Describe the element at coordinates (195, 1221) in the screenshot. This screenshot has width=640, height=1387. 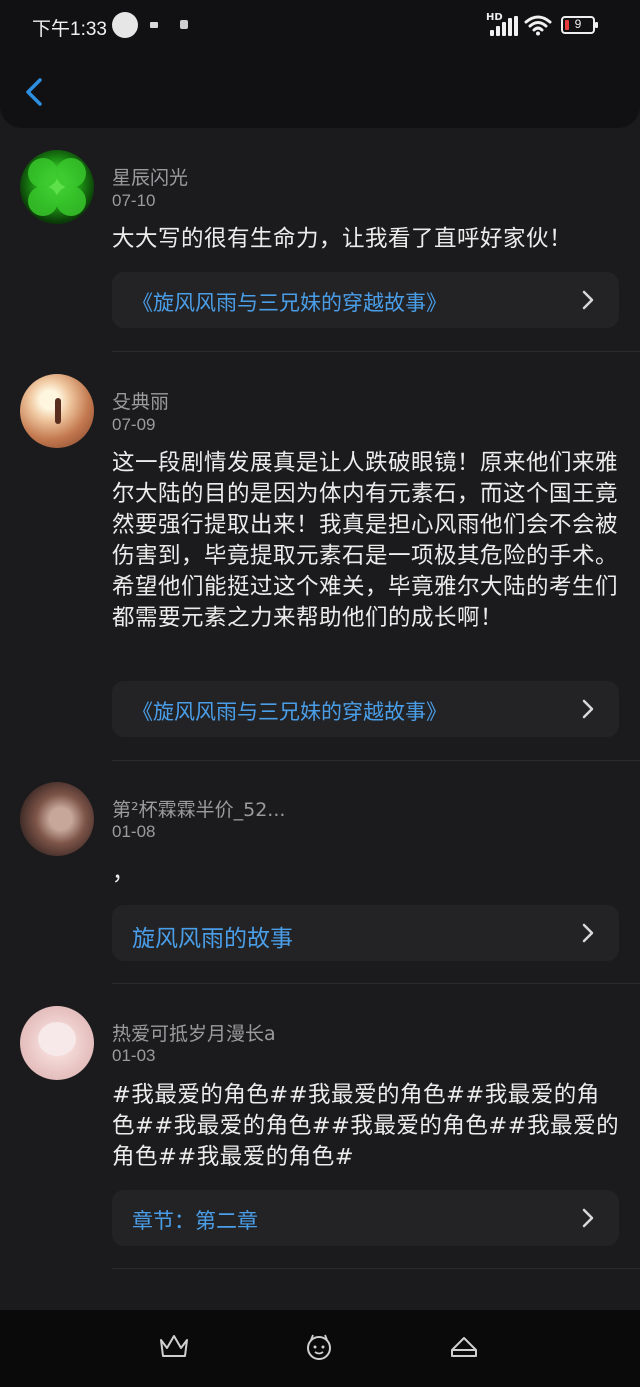
I see `chapter-link-label: 章节：第二章` at that location.